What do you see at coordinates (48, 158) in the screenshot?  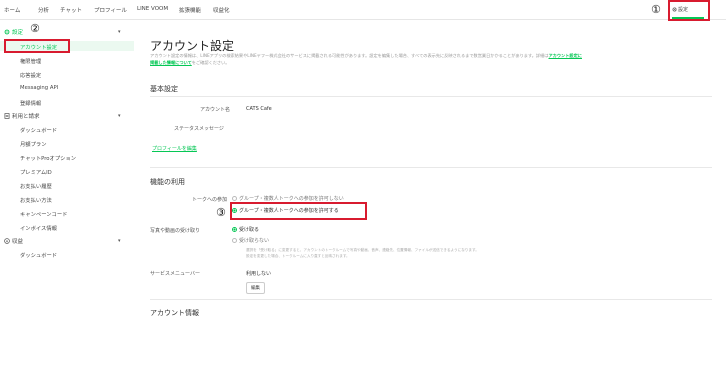 I see `sidebar-item-chat-pro-option: チャットProオプション` at bounding box center [48, 158].